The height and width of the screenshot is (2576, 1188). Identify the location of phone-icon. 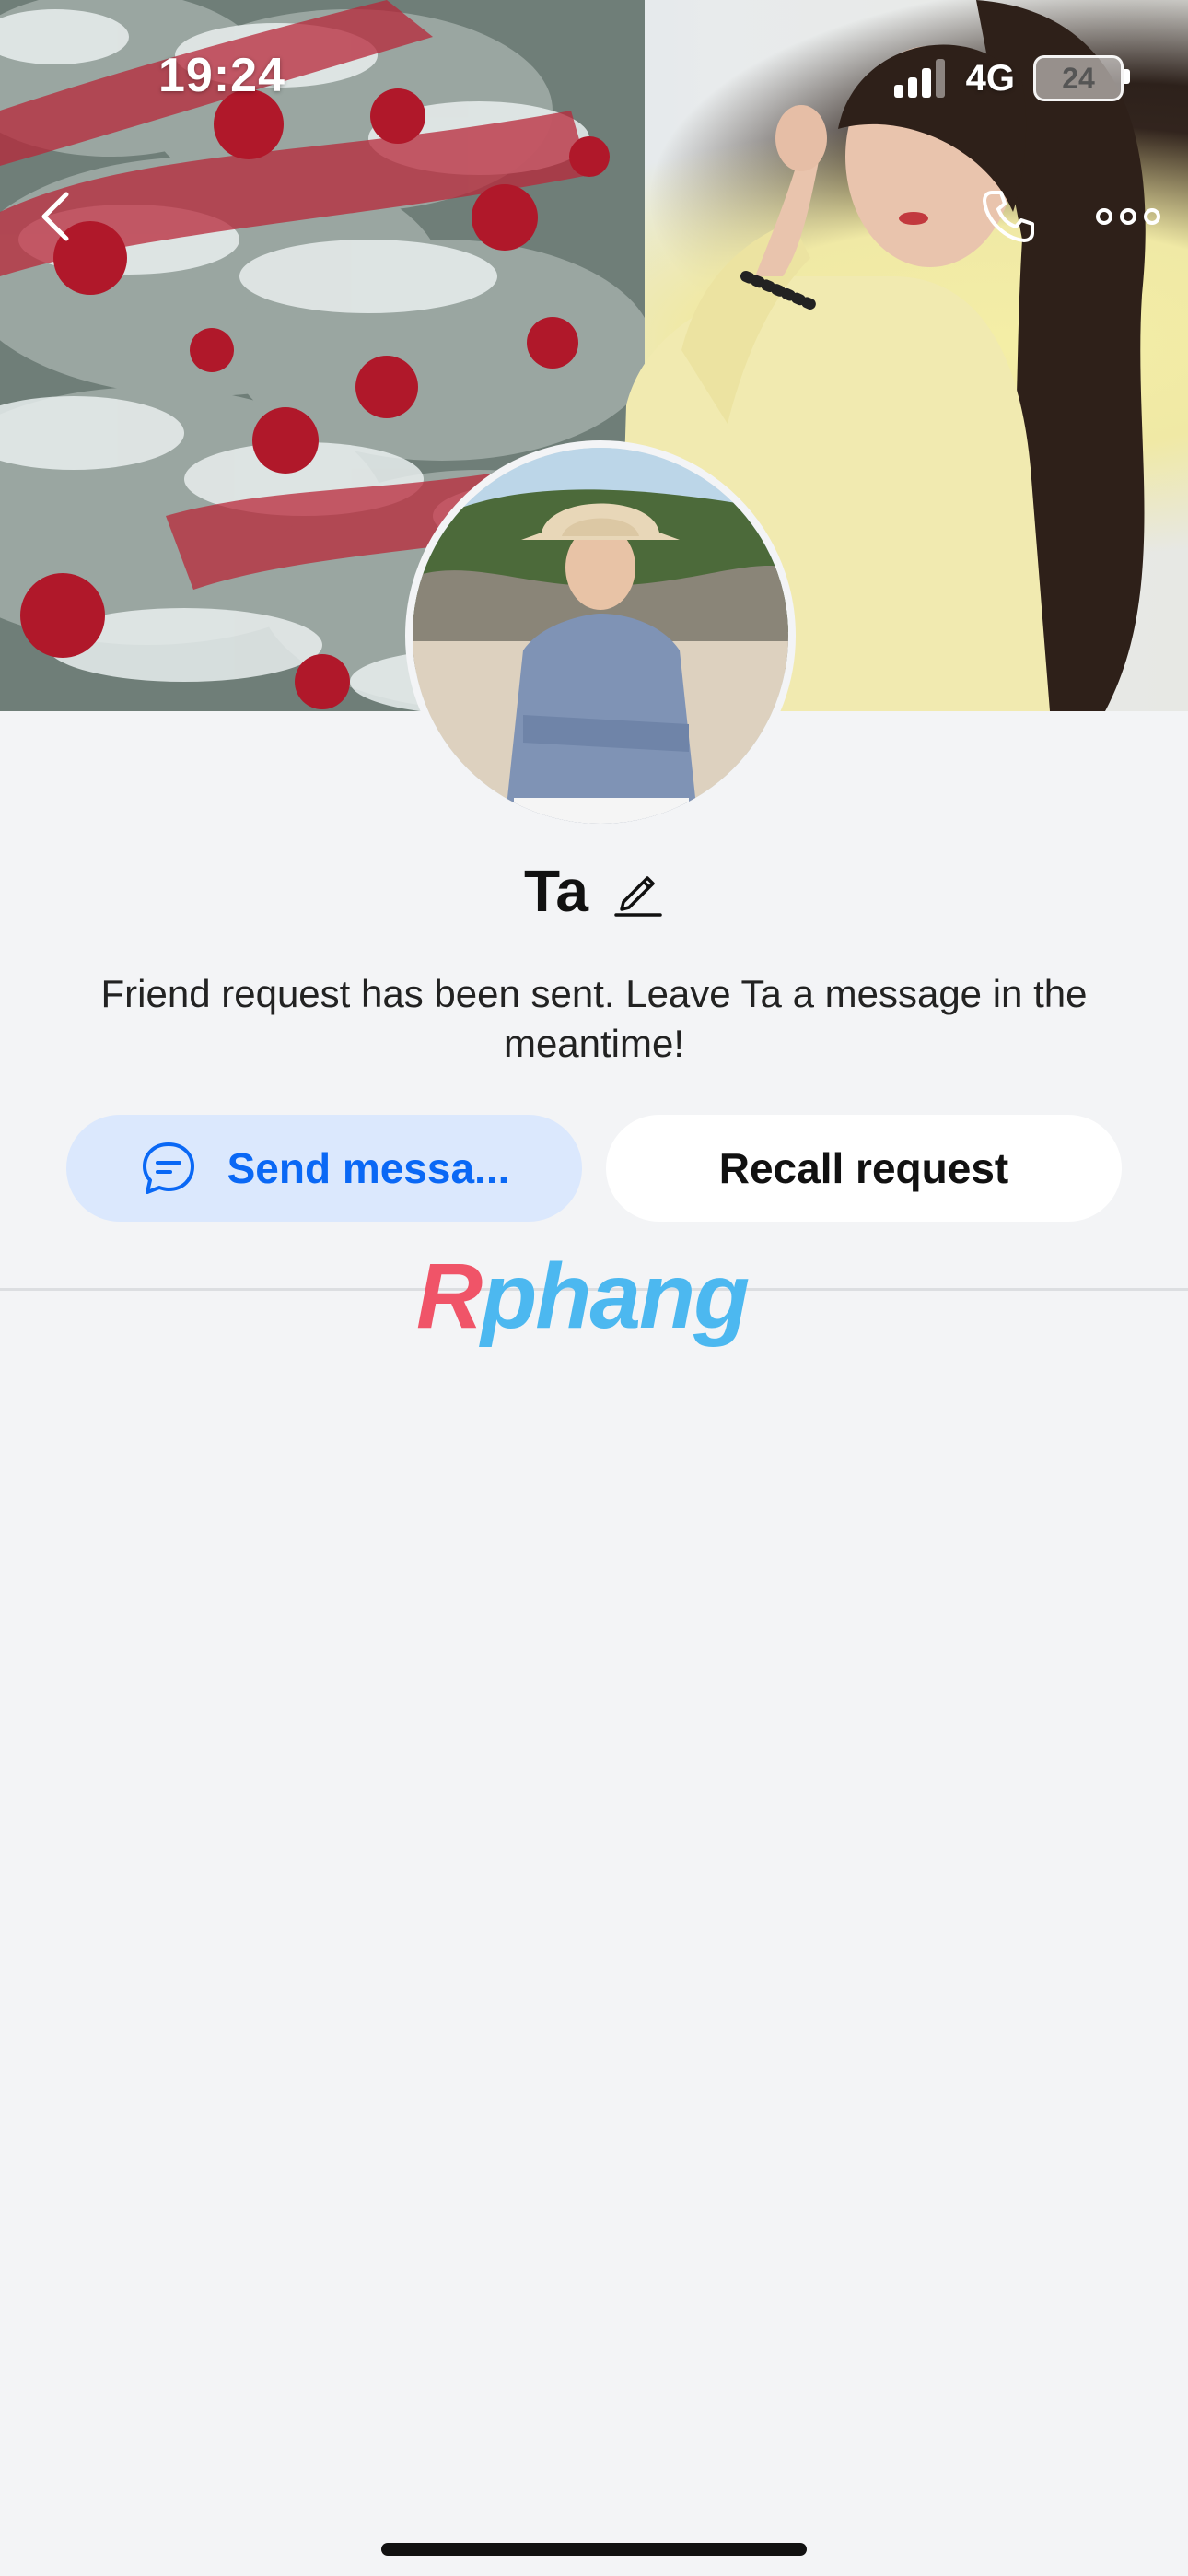
(1008, 216).